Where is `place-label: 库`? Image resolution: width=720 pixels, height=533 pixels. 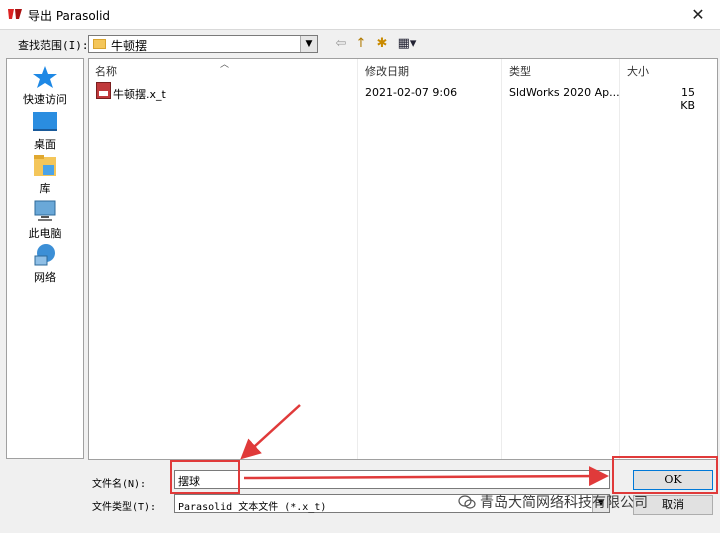
place-label: 库 is located at coordinates (45, 188).